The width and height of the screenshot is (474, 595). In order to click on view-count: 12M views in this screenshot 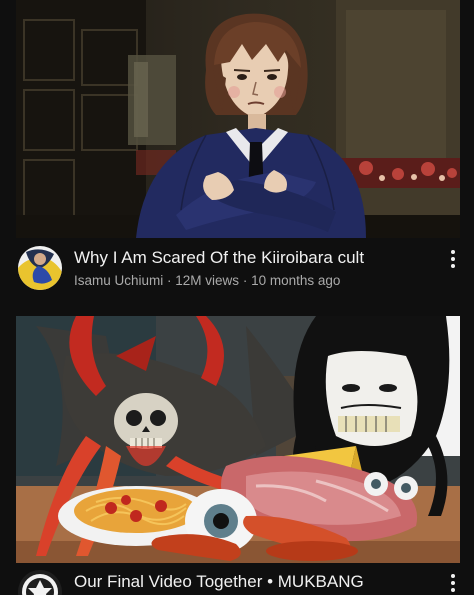, I will do `click(207, 280)`.